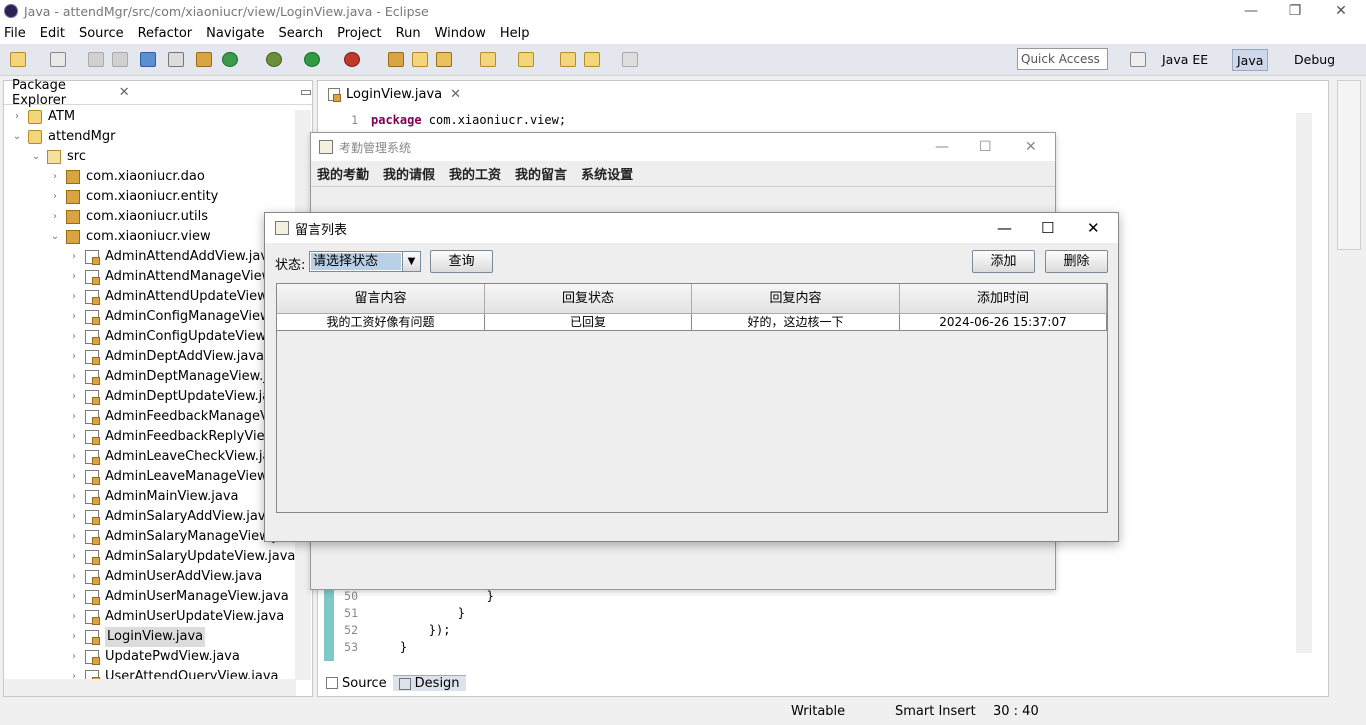 The width and height of the screenshot is (1366, 725). I want to click on close-button: ✕, so click(1341, 11).